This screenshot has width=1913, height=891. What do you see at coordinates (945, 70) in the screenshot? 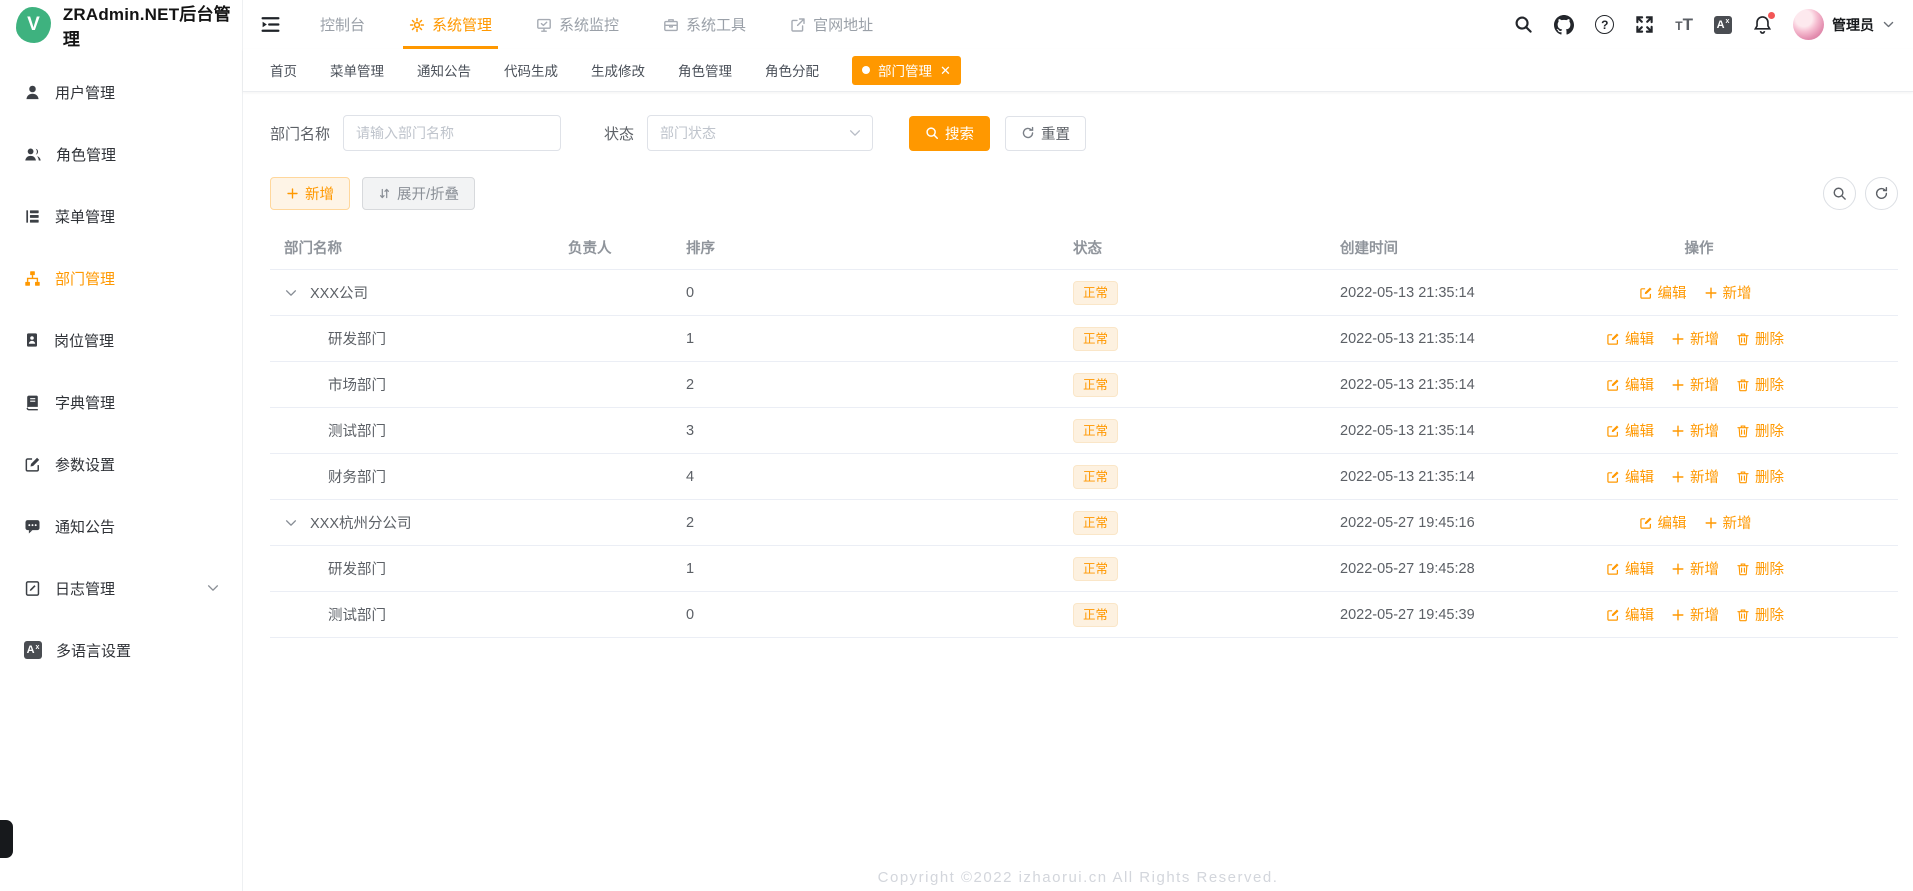
I see `close-tag-icon: ✕` at bounding box center [945, 70].